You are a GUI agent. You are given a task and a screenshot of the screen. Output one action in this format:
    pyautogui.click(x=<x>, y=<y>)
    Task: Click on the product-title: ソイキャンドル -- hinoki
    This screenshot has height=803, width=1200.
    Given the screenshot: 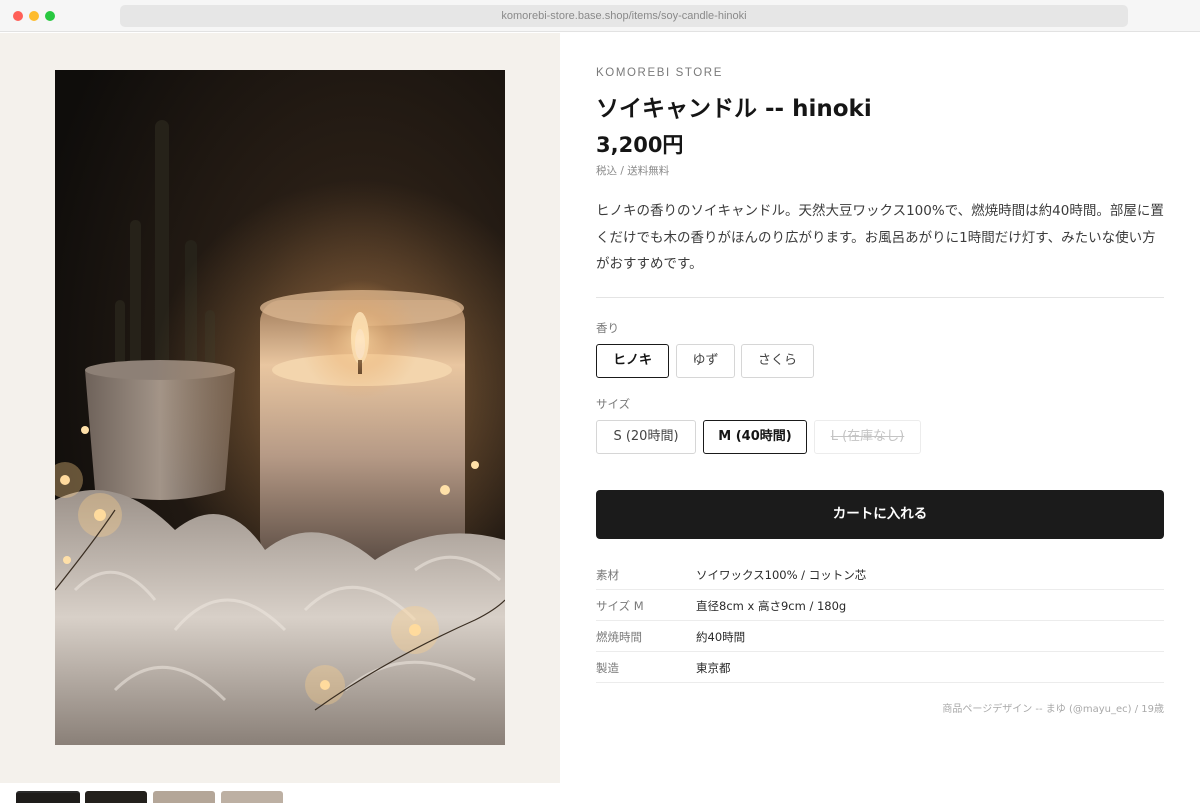 What is the action you would take?
    pyautogui.click(x=734, y=109)
    